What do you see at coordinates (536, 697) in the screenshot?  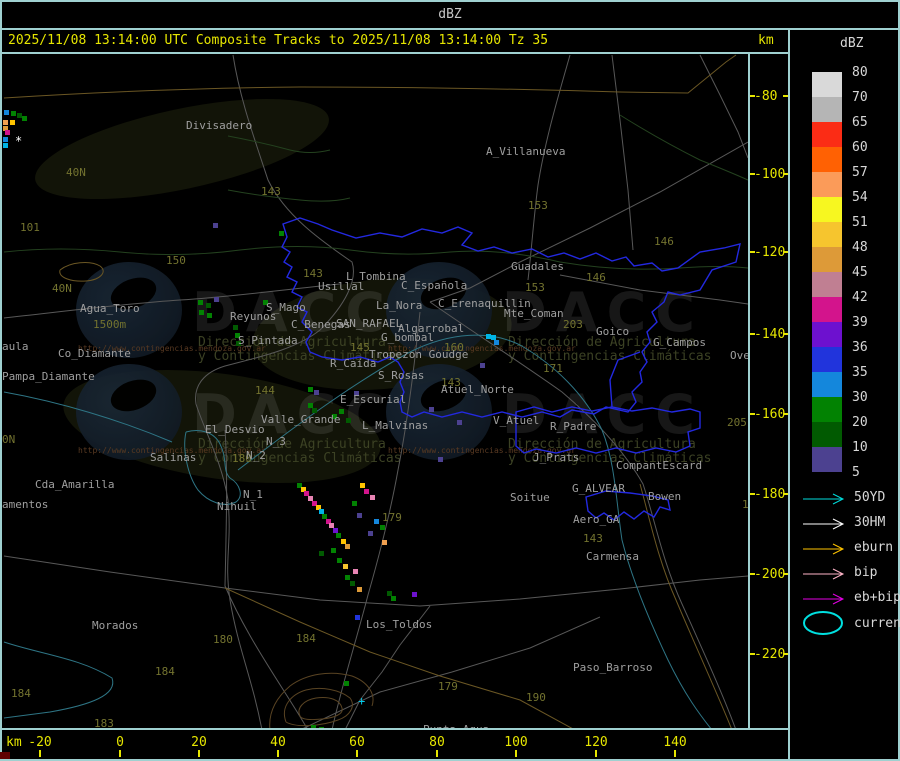 I see `route-label: 190` at bounding box center [536, 697].